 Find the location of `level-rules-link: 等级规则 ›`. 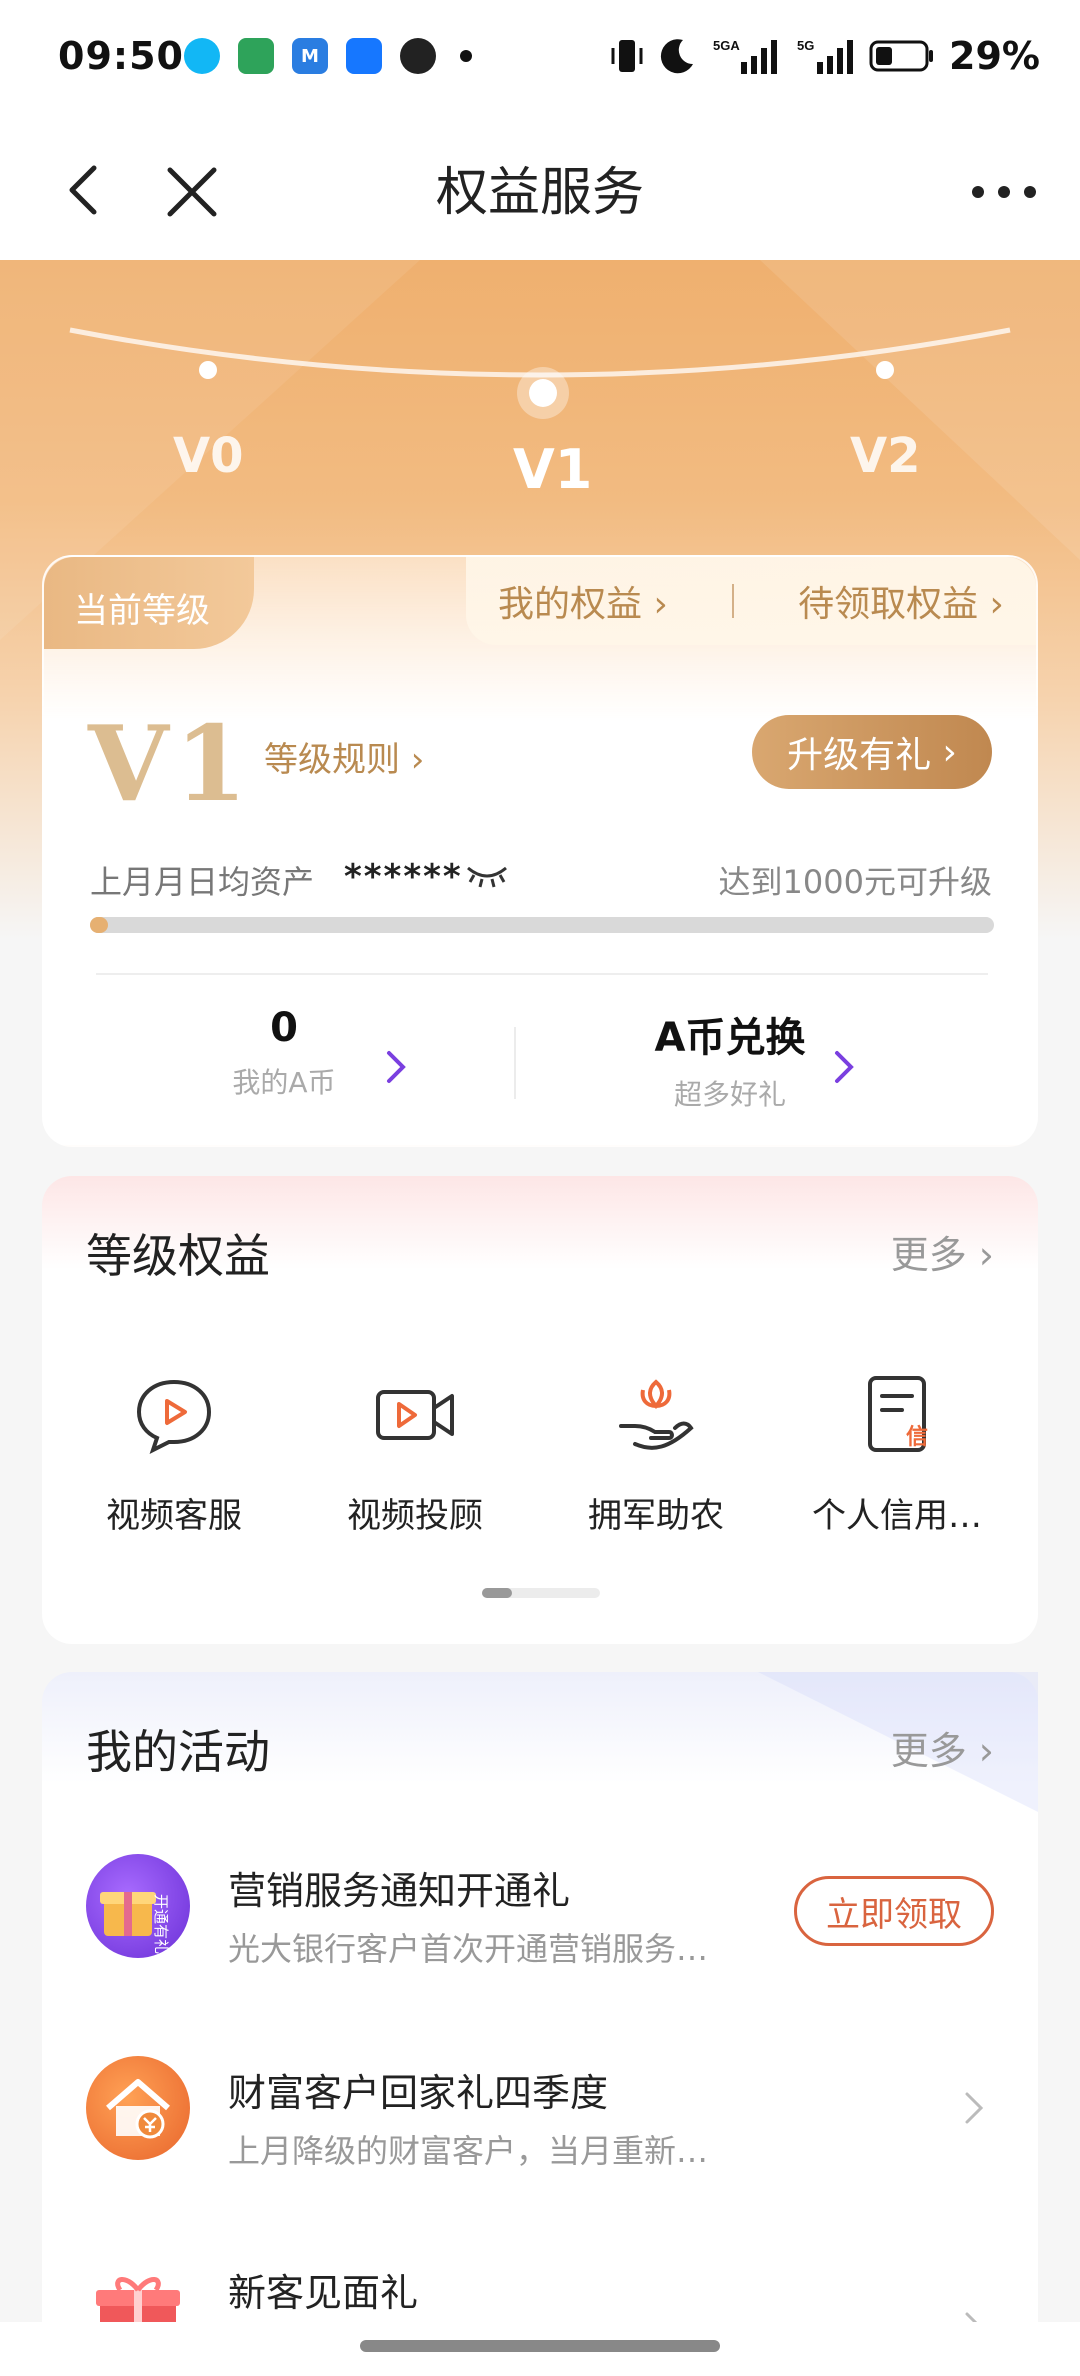

level-rules-link: 等级规则 › is located at coordinates (344, 756).